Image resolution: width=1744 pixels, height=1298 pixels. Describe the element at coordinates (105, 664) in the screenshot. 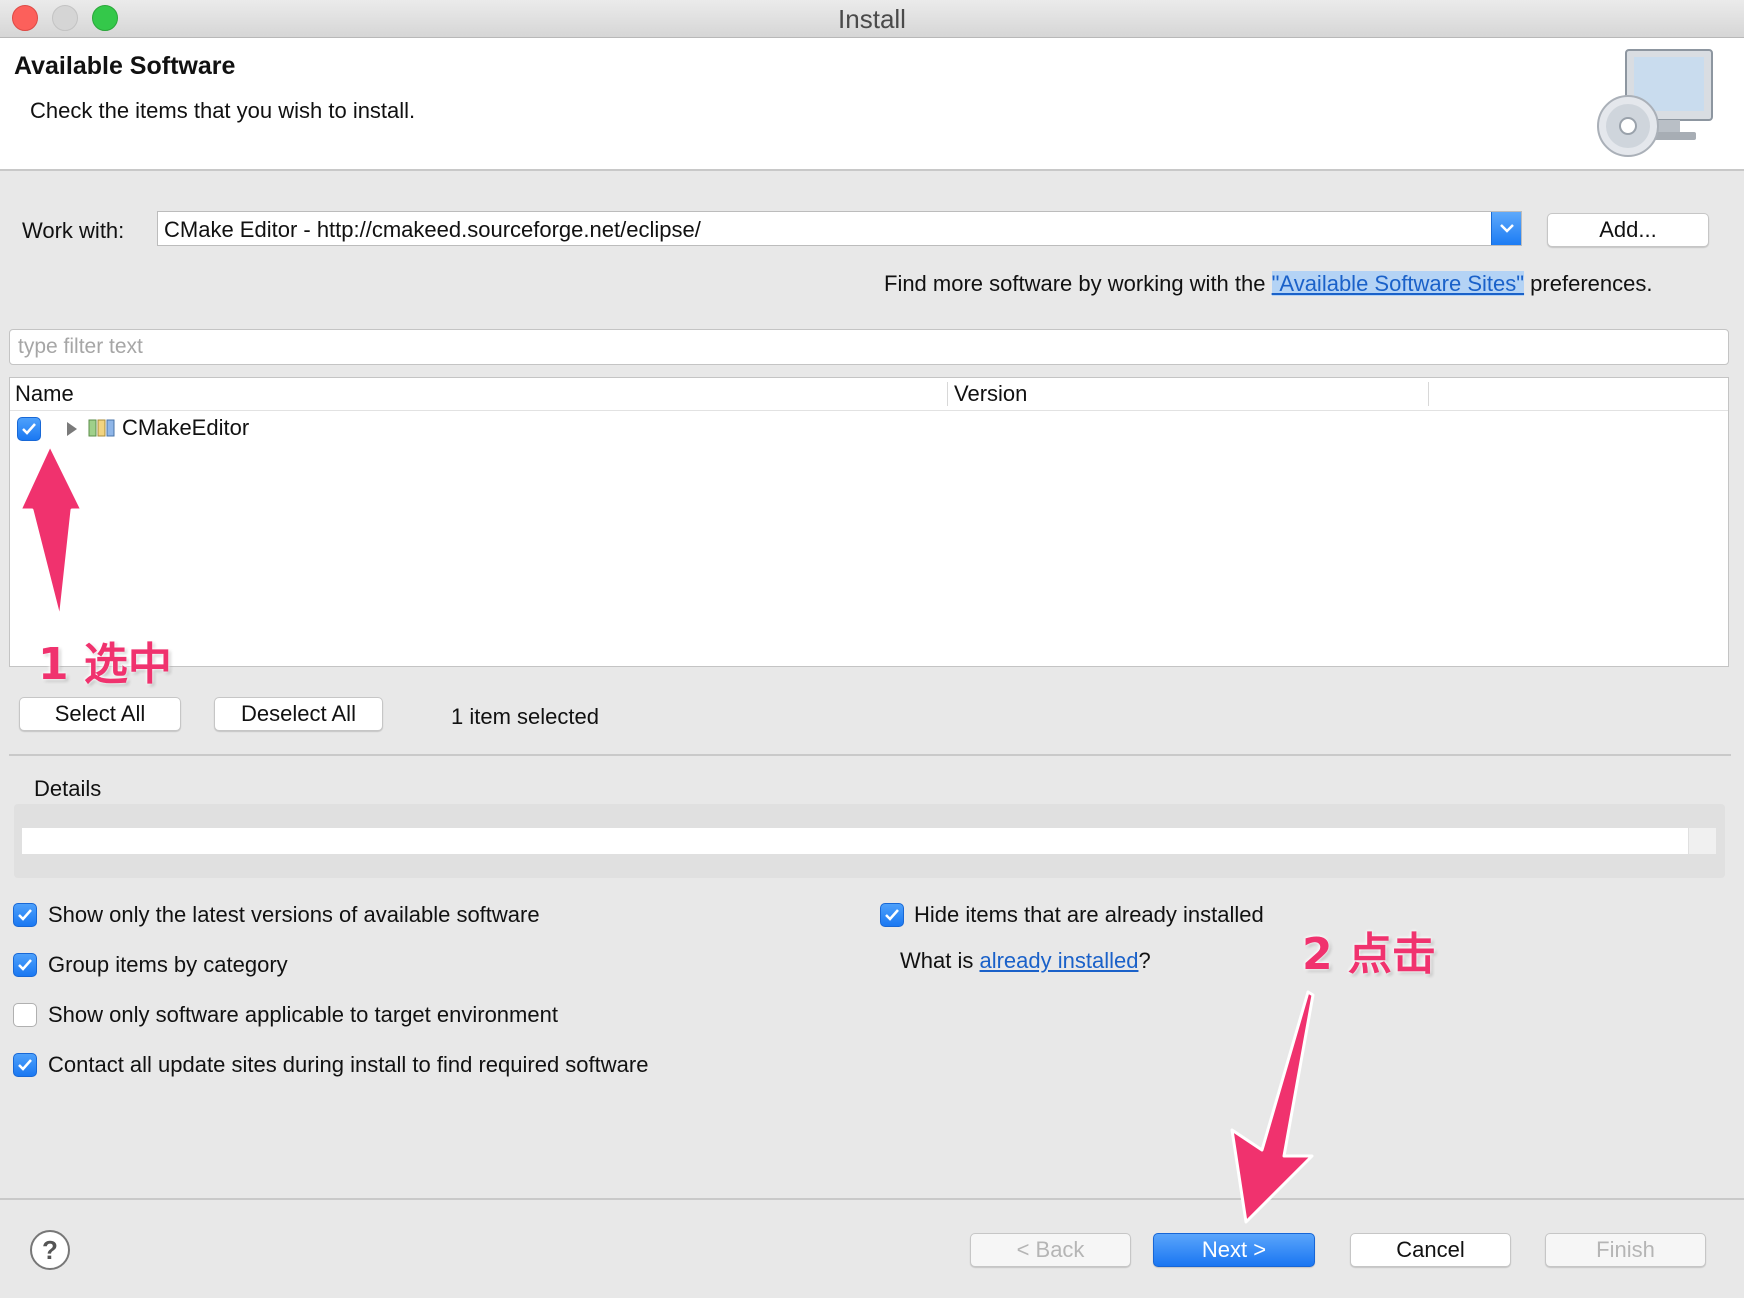

I see `annotation-step-1: 1 选中` at that location.